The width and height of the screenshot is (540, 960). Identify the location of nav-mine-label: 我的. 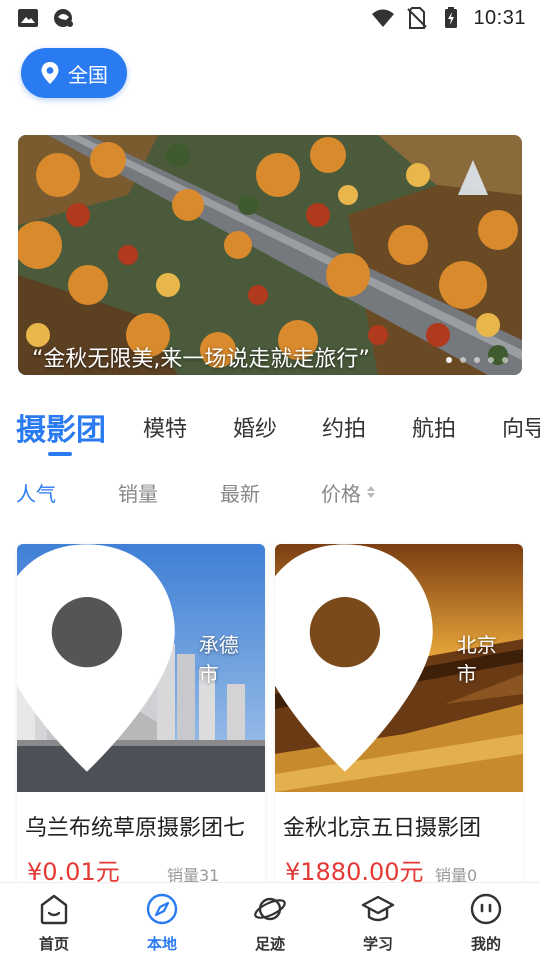
(485, 944).